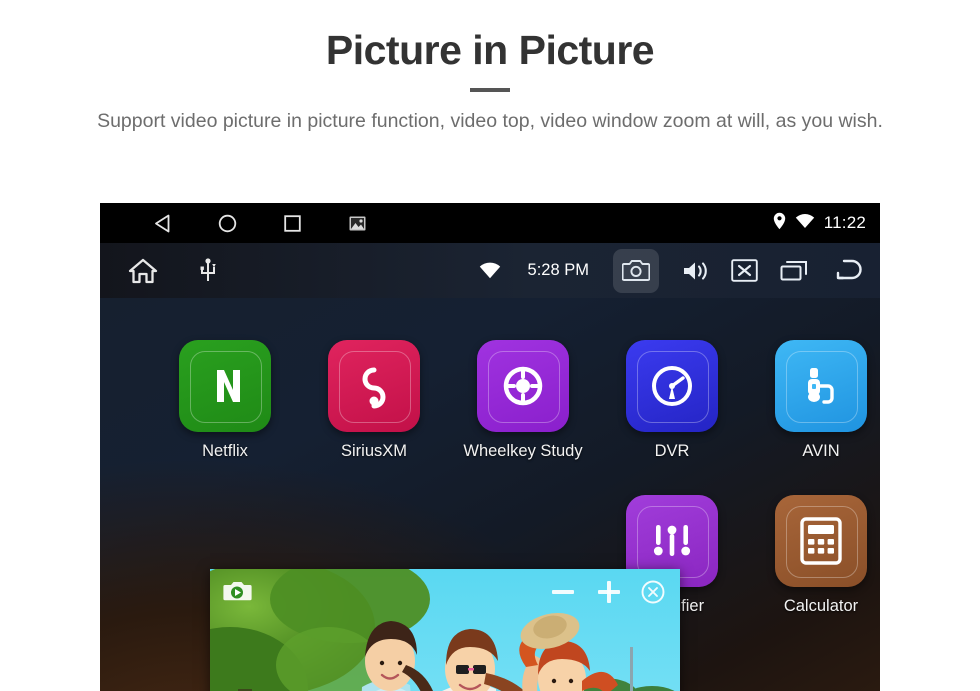 The width and height of the screenshot is (980, 691). Describe the element at coordinates (847, 271) in the screenshot. I see `back-arrow-icon` at that location.